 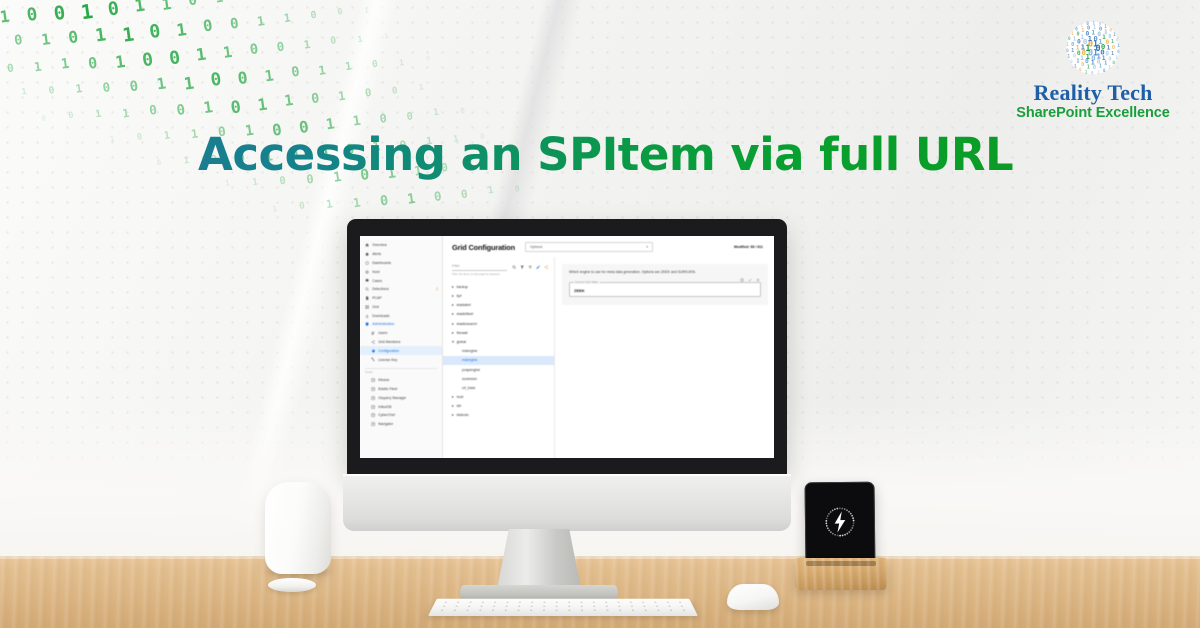 What do you see at coordinates (498, 332) in the screenshot?
I see `tree-item-firewall: firewall` at bounding box center [498, 332].